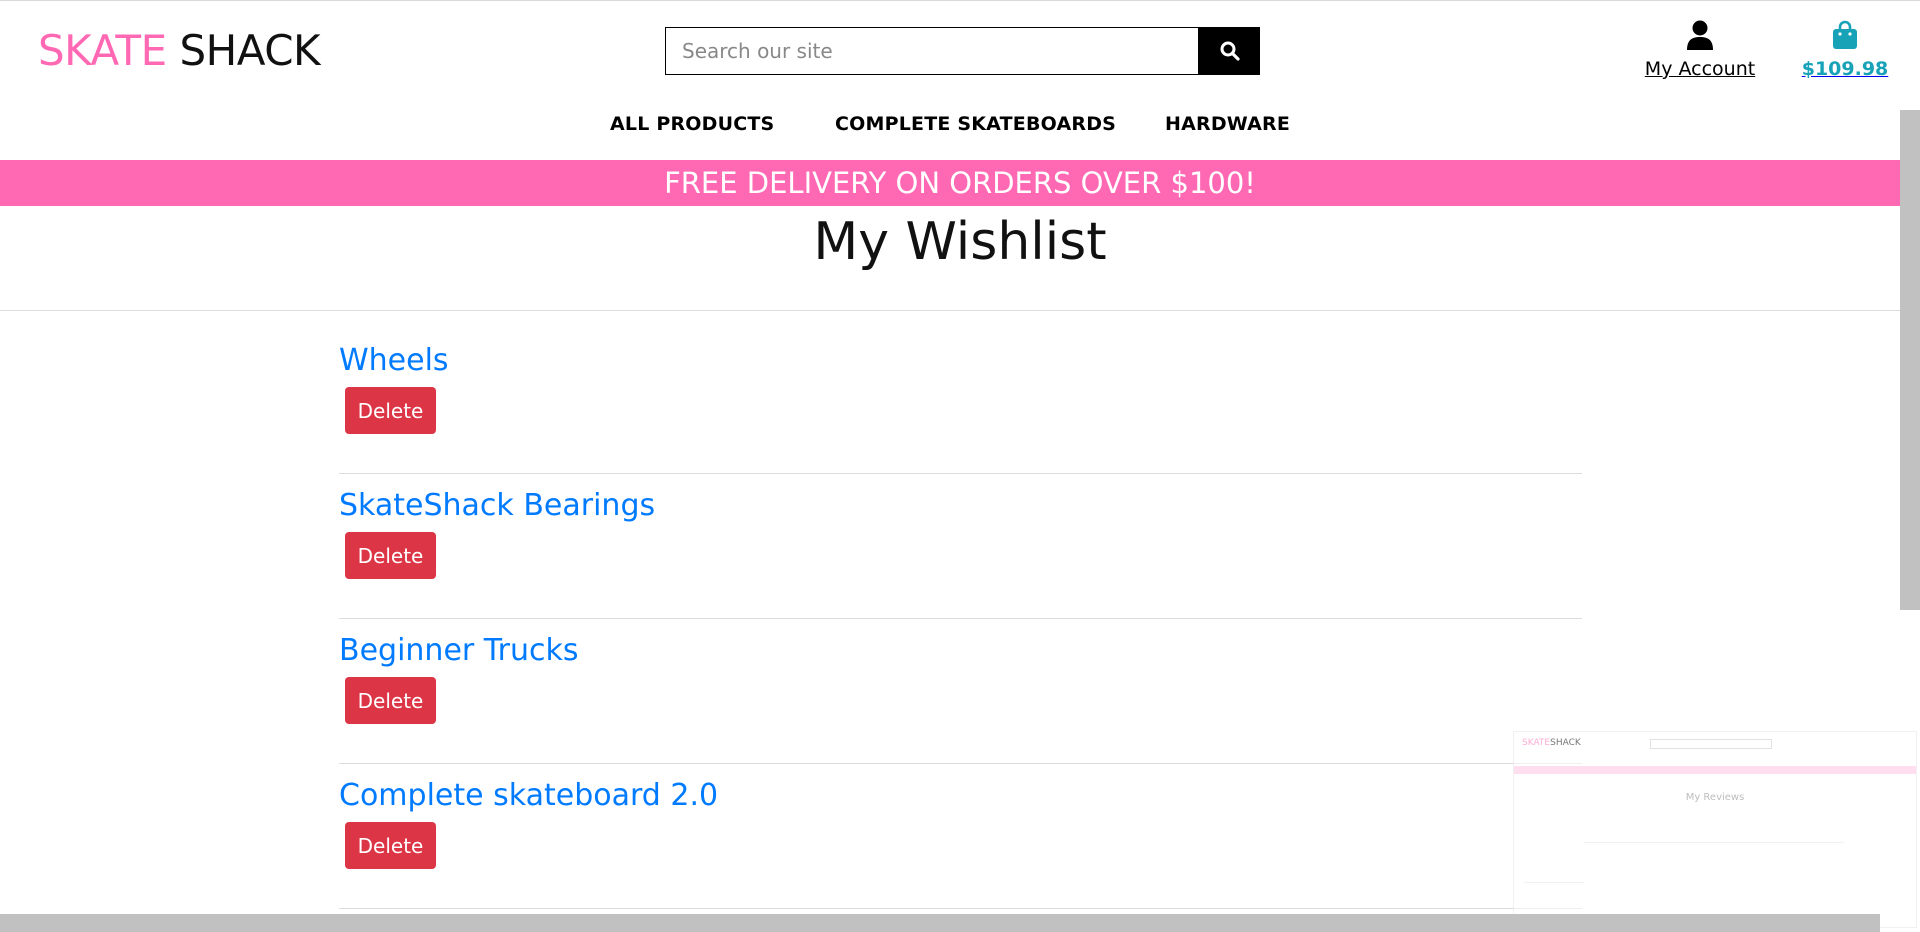 This screenshot has height=932, width=1920. I want to click on wishlist-item: Beginner Trucks Delete, so click(960, 691).